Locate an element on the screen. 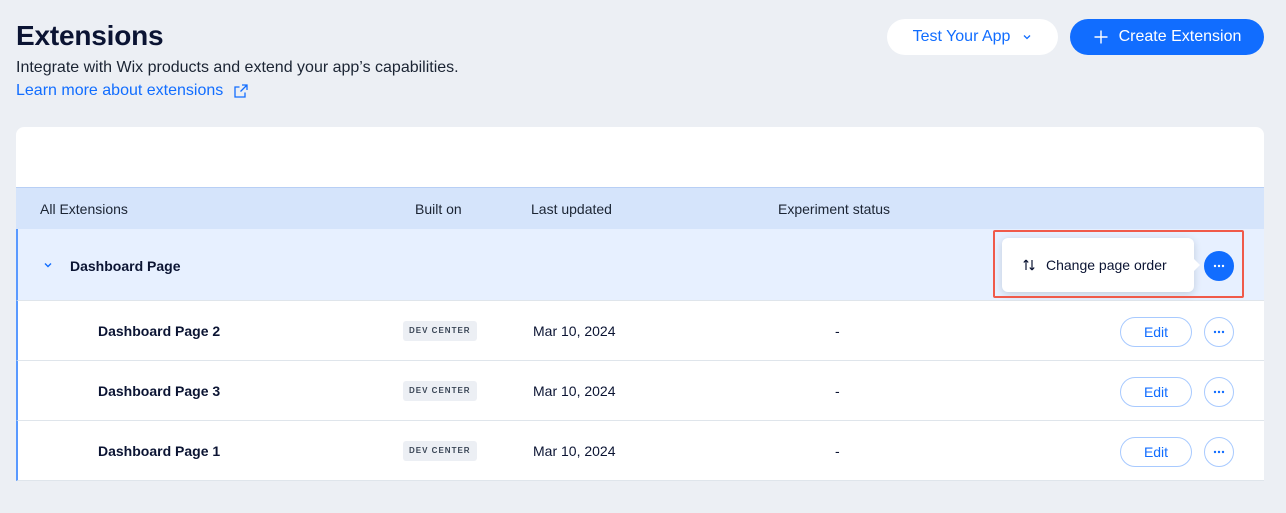  external-link-icon is located at coordinates (241, 91).